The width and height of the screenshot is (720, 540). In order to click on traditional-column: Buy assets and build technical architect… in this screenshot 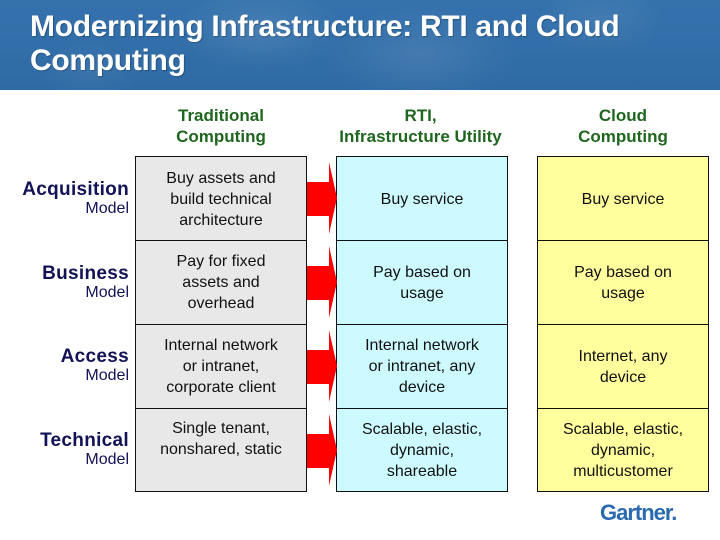, I will do `click(221, 324)`.